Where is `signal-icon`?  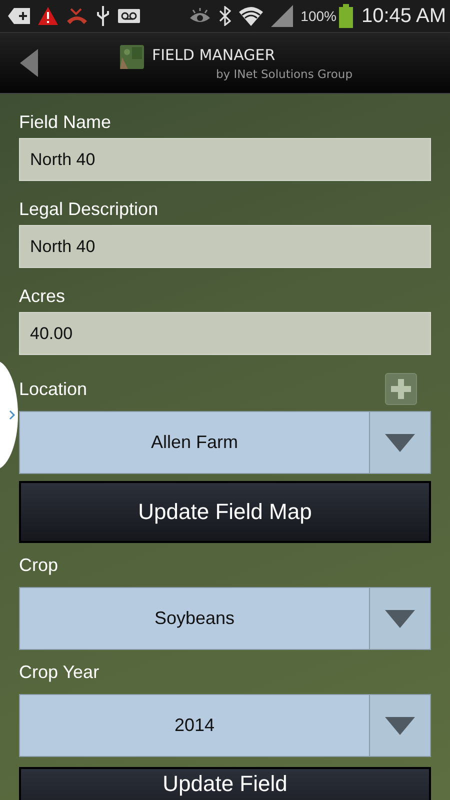
signal-icon is located at coordinates (281, 16).